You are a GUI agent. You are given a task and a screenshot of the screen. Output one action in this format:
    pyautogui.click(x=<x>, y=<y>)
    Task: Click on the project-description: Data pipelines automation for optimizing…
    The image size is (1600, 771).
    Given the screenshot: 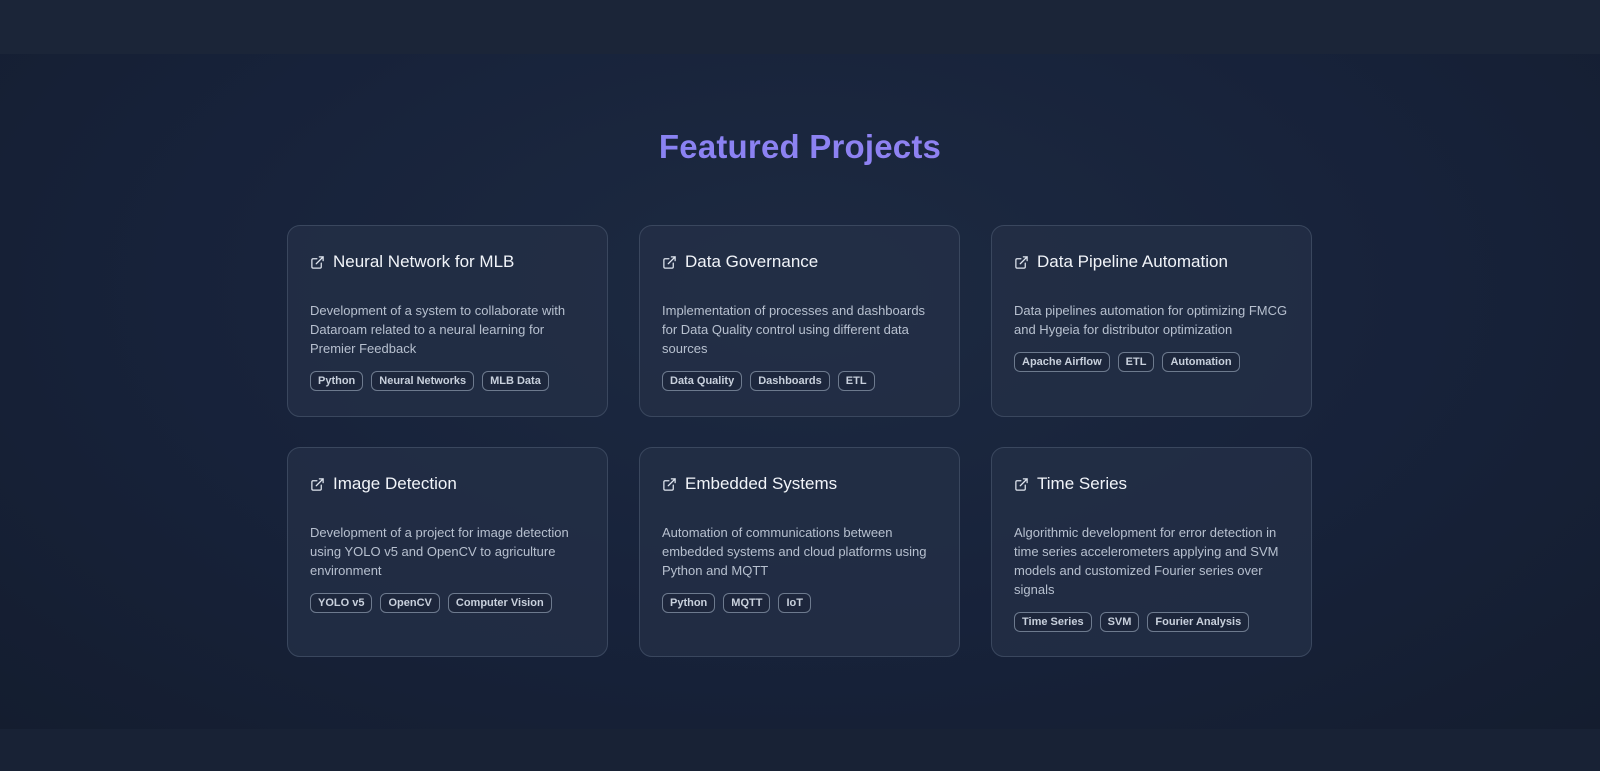 What is the action you would take?
    pyautogui.click(x=1151, y=320)
    